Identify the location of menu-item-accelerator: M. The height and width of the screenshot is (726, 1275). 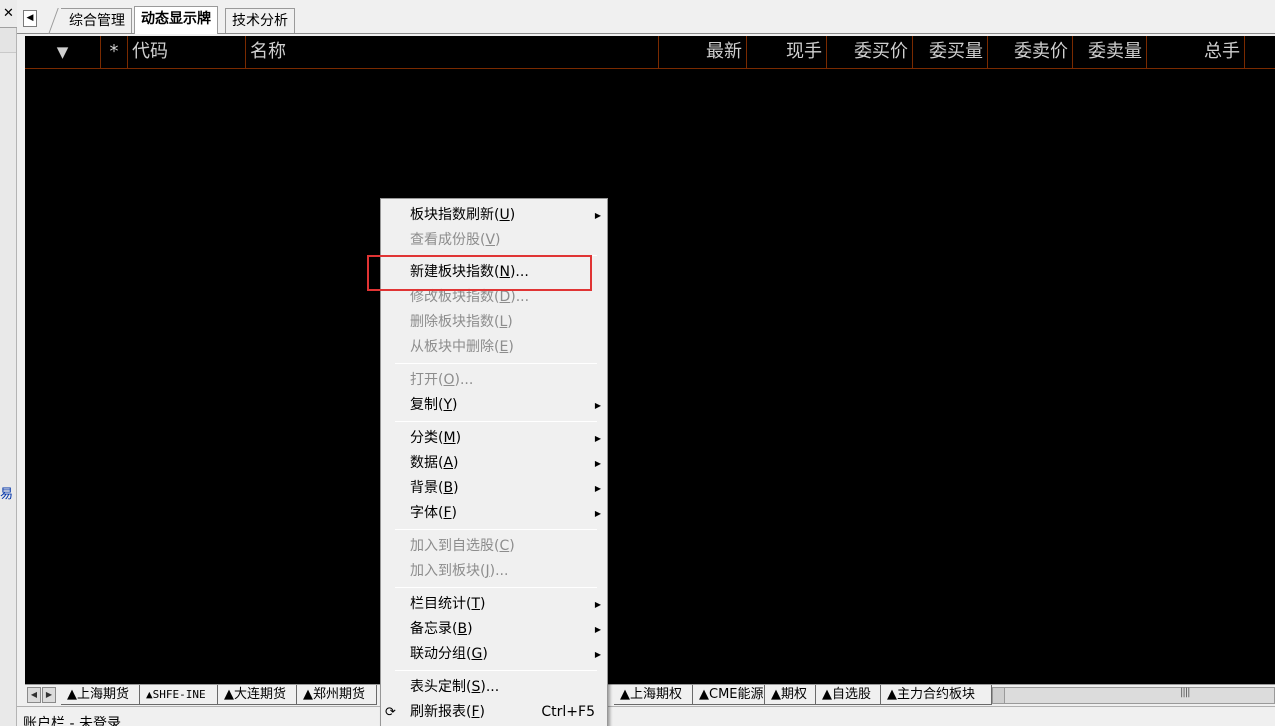
(449, 438).